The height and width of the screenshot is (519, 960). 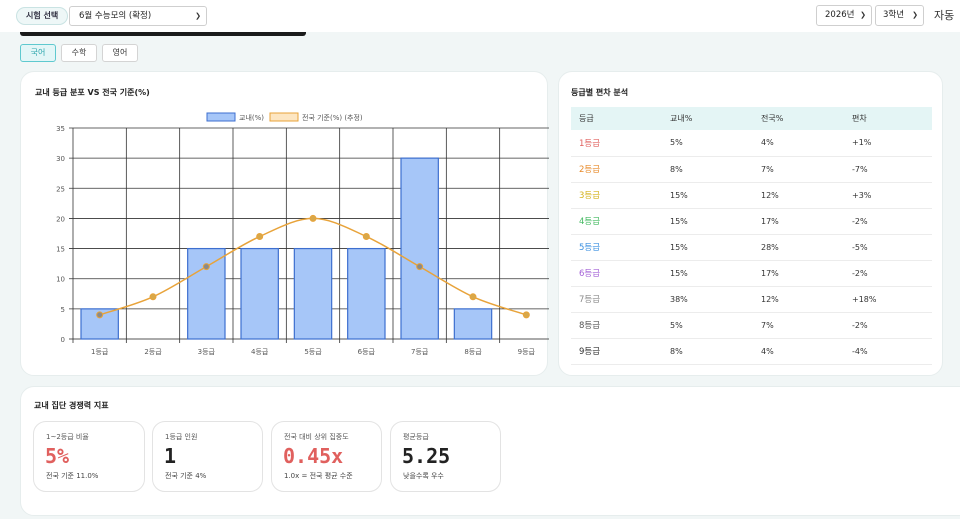 I want to click on y-tick-label: 0, so click(x=63, y=340).